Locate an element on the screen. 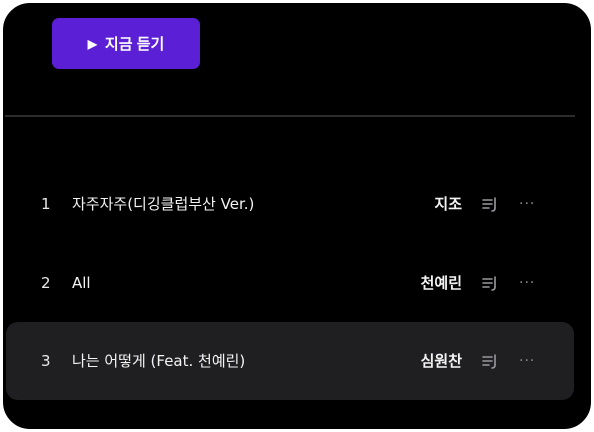 The width and height of the screenshot is (594, 432). next-track-row-clipped is located at coordinates (269, 425).